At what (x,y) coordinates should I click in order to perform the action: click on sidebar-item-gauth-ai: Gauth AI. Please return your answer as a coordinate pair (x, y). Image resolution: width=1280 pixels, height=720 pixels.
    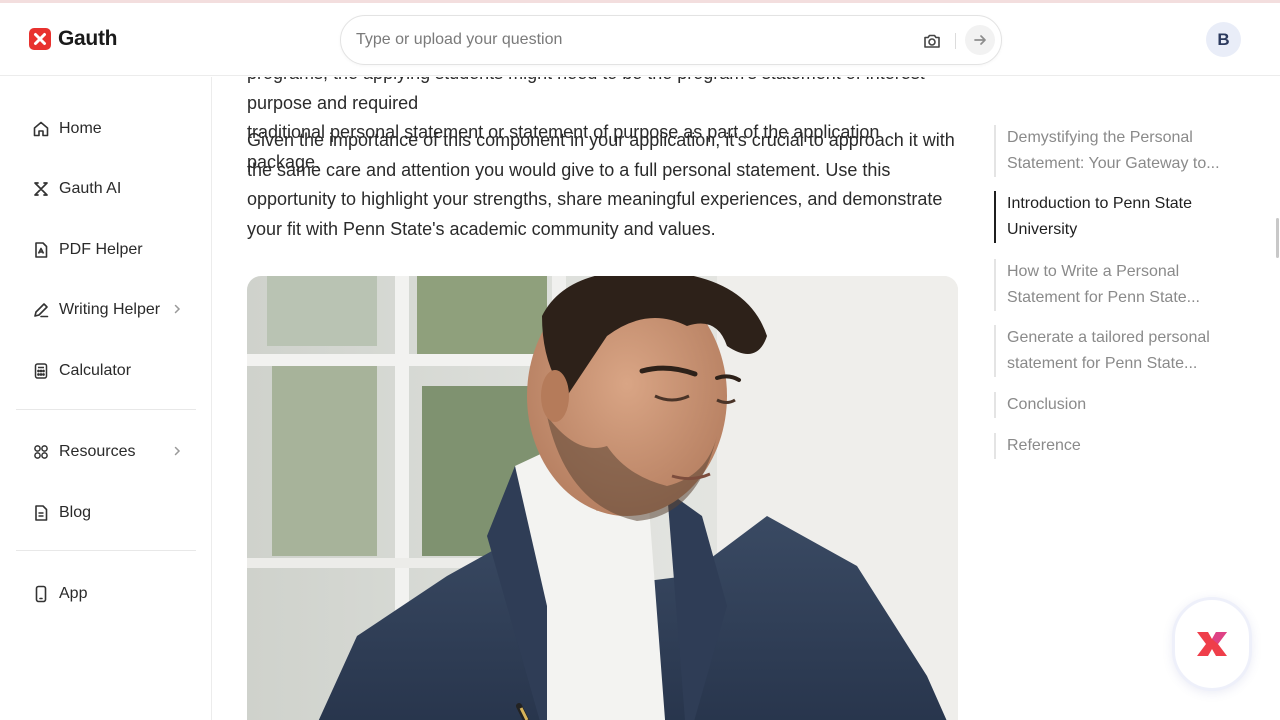
    Looking at the image, I should click on (106, 189).